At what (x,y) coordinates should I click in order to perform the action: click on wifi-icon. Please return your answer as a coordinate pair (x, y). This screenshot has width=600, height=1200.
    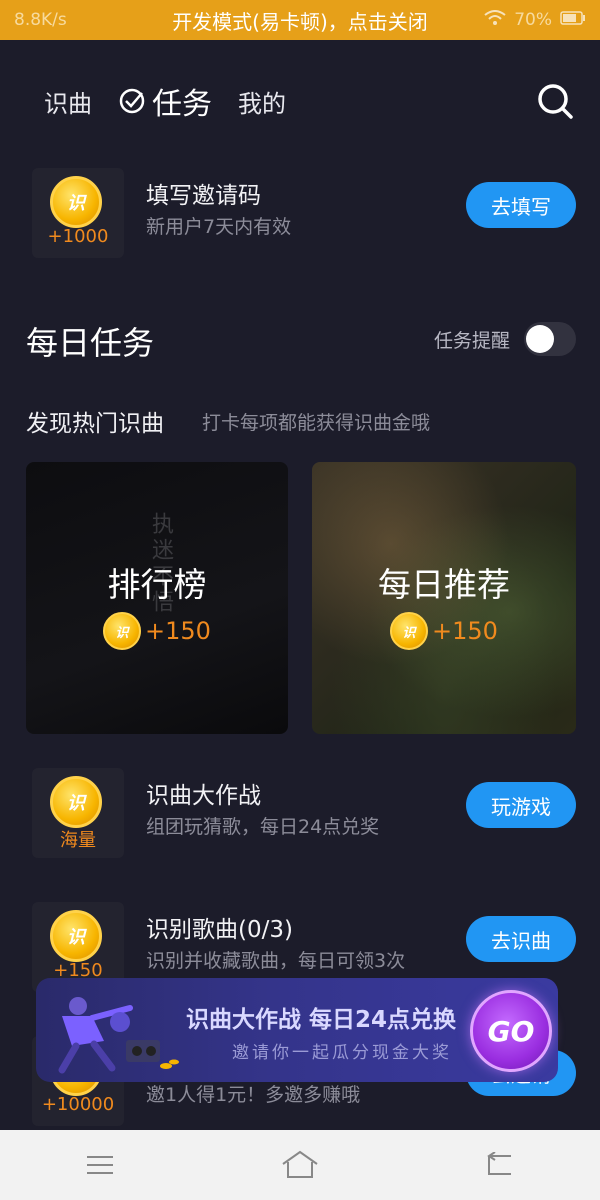
    Looking at the image, I should click on (495, 20).